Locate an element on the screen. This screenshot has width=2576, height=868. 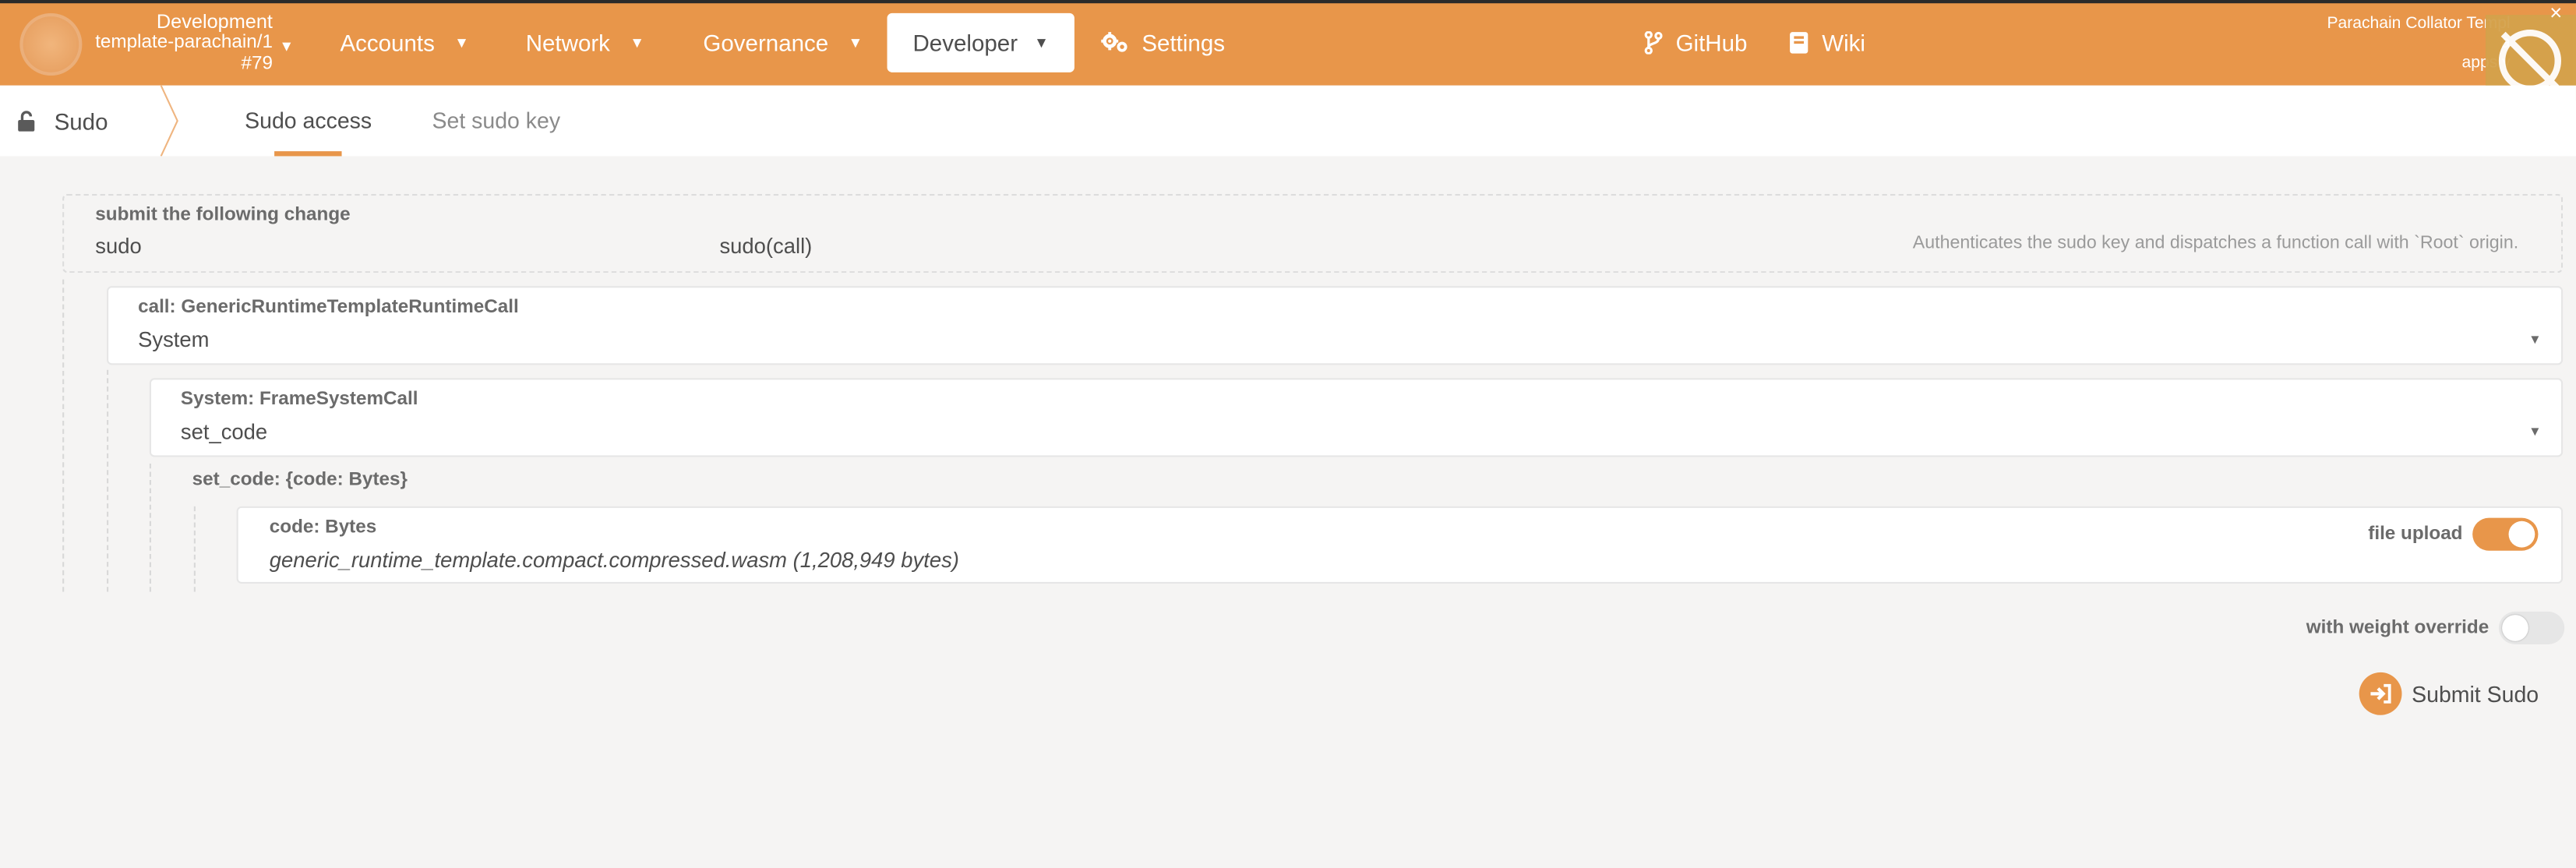
system-call-type-label: System: FrameSystemCall is located at coordinates (299, 400).